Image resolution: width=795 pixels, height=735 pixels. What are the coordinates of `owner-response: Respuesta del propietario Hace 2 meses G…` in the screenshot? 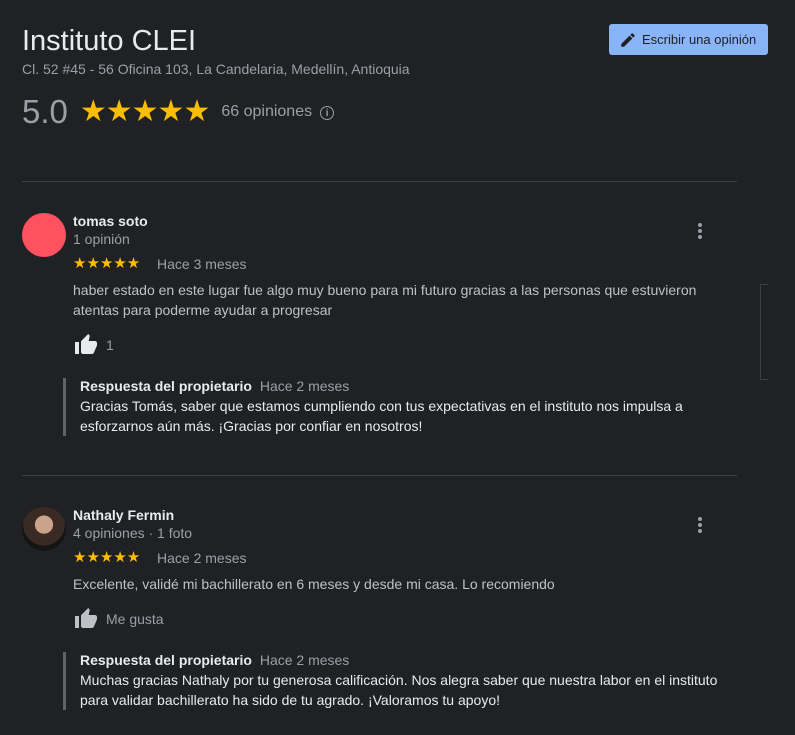 It's located at (401, 407).